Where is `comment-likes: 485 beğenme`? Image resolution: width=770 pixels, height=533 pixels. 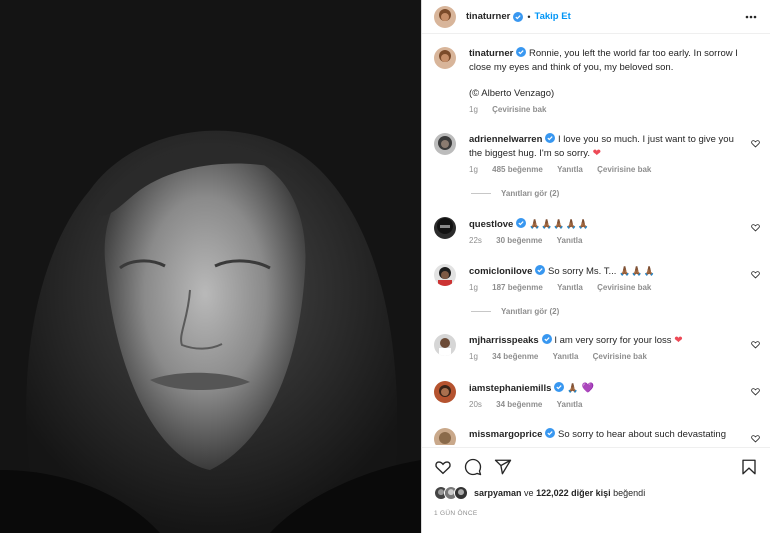 comment-likes: 485 beğenme is located at coordinates (517, 169).